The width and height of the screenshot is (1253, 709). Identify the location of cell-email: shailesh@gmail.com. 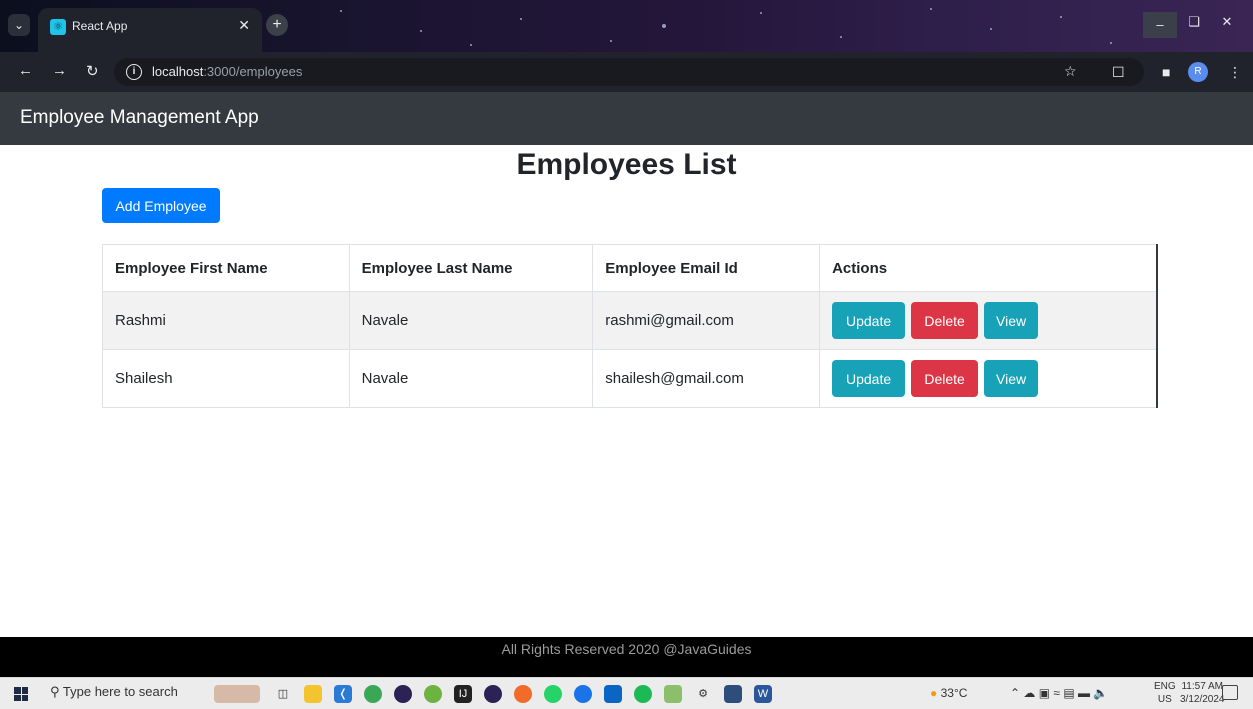
(706, 378).